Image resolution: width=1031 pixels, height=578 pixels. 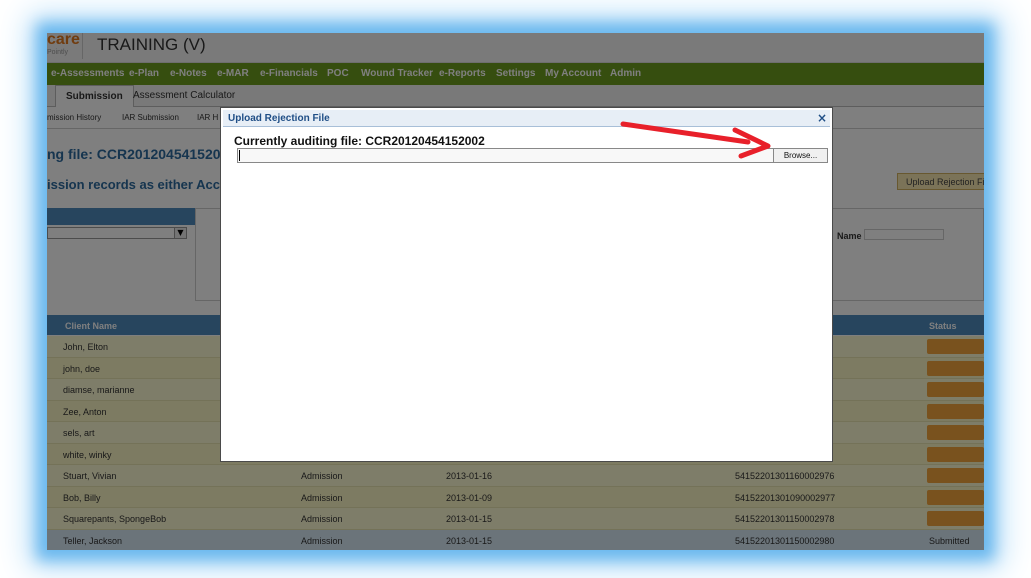 I want to click on dialog-titlebar: Upload Rejection File ×, so click(x=526, y=118).